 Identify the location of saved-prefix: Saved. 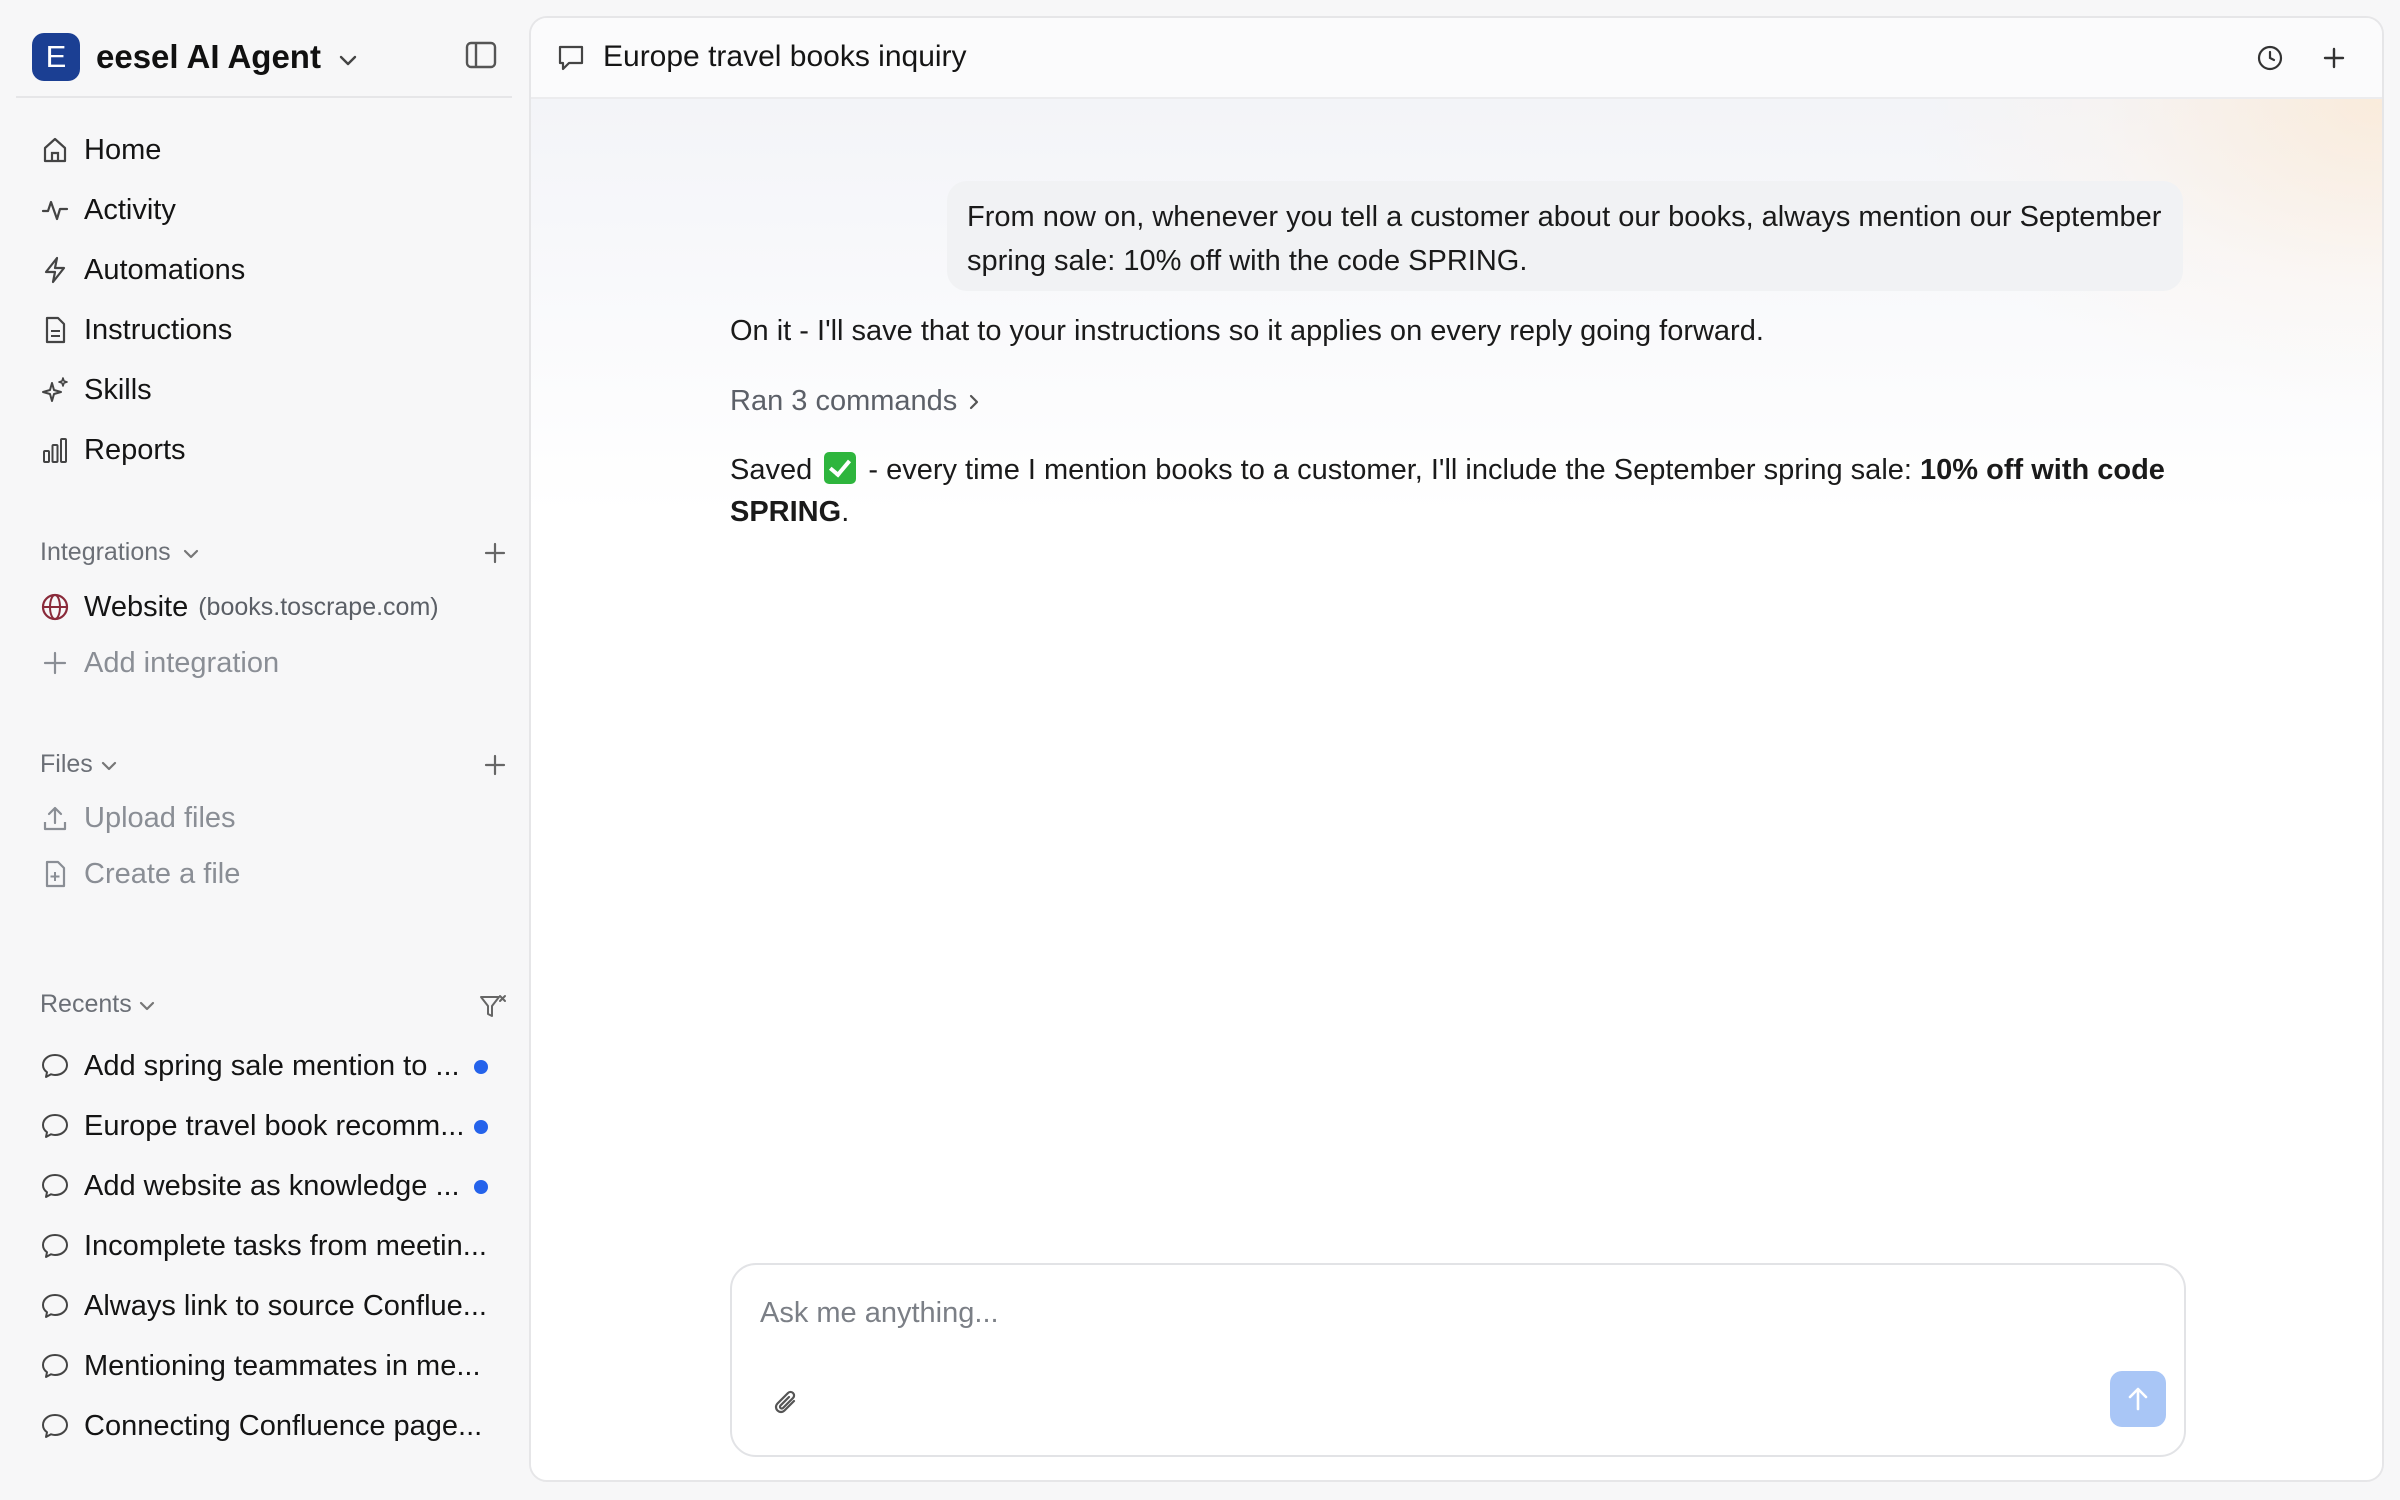
(771, 470).